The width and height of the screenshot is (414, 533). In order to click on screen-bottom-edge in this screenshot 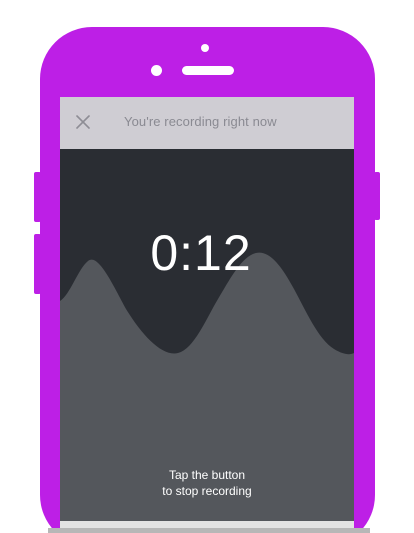, I will do `click(207, 524)`.